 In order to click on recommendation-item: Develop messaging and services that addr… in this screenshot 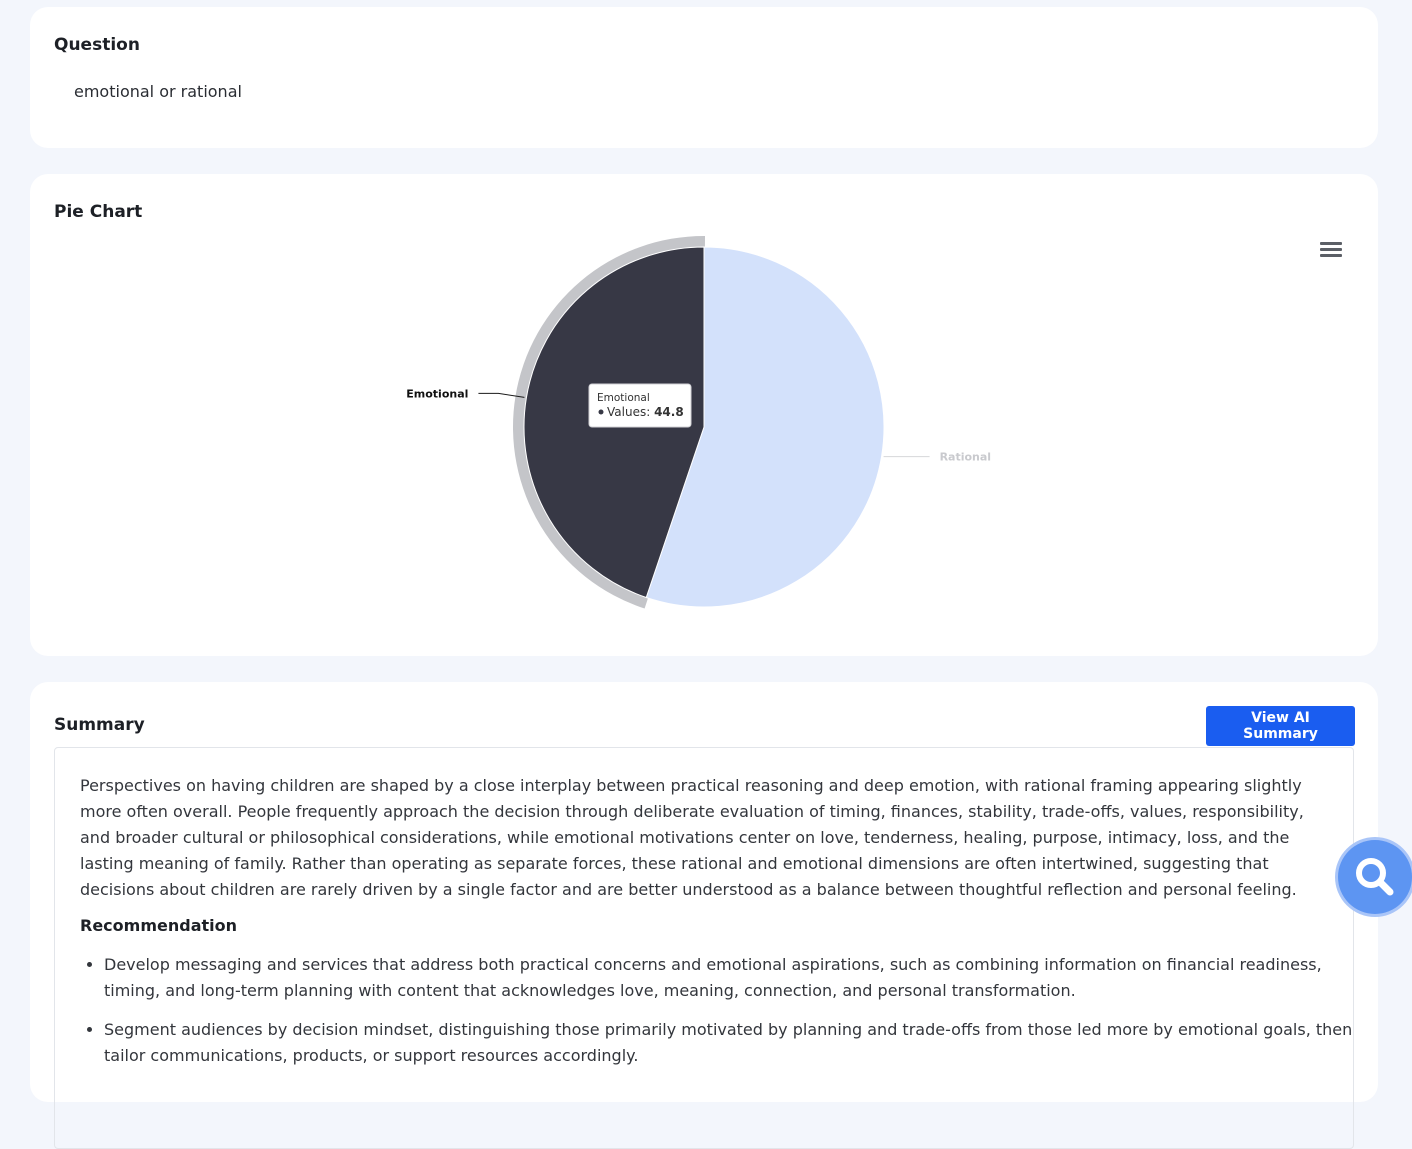, I will do `click(729, 978)`.